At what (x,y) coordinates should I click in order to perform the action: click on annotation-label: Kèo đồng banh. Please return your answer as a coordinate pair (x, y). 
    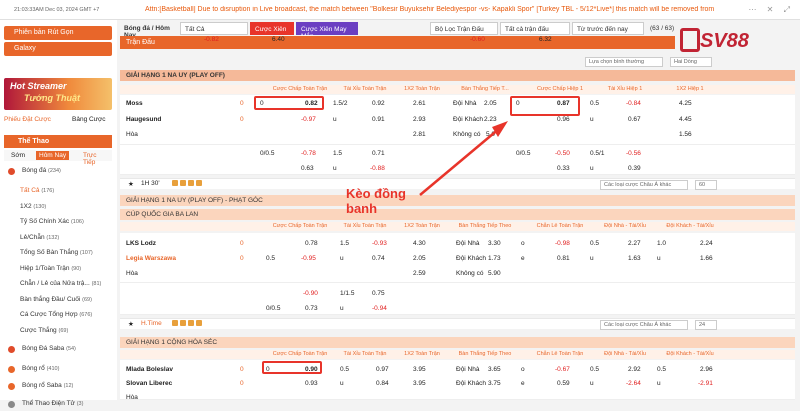
    Looking at the image, I should click on (376, 201).